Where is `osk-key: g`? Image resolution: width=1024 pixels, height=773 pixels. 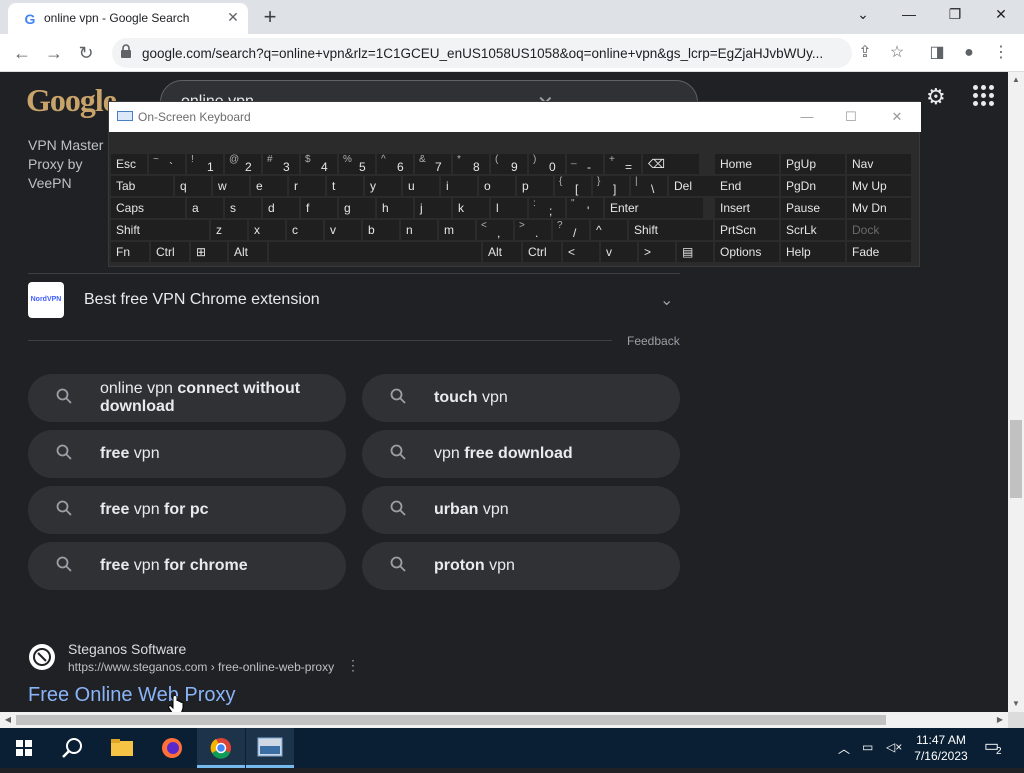 osk-key: g is located at coordinates (357, 208).